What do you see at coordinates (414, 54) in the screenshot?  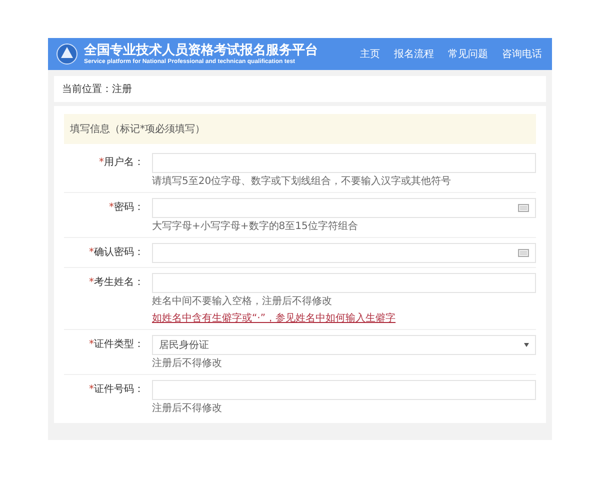 I see `nav-link: 报名流程` at bounding box center [414, 54].